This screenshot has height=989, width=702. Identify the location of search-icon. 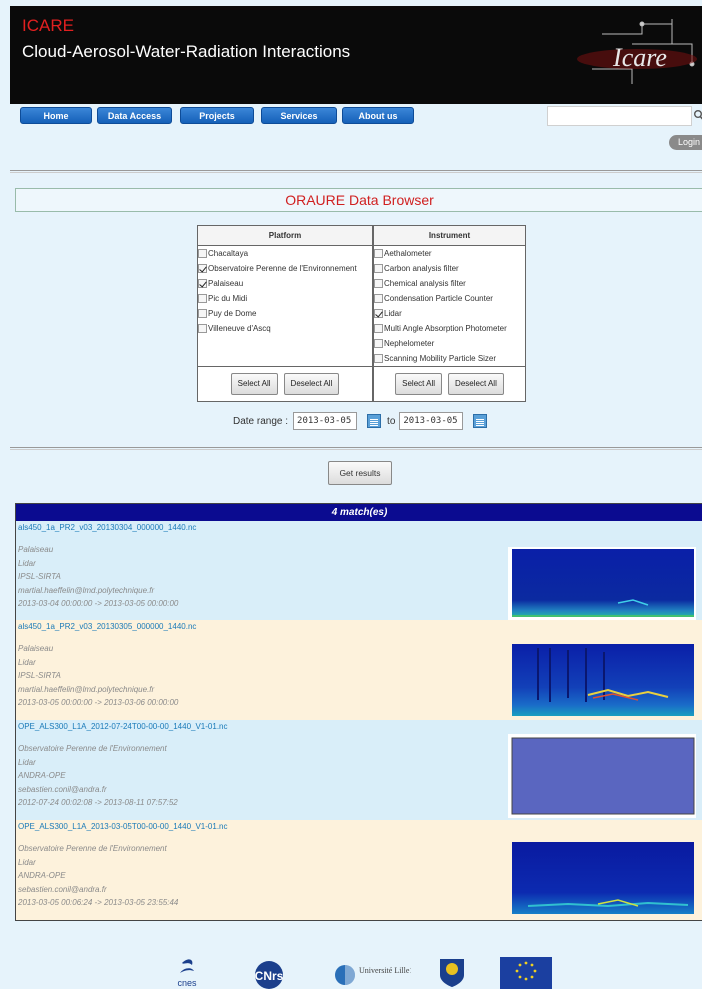
(697, 115).